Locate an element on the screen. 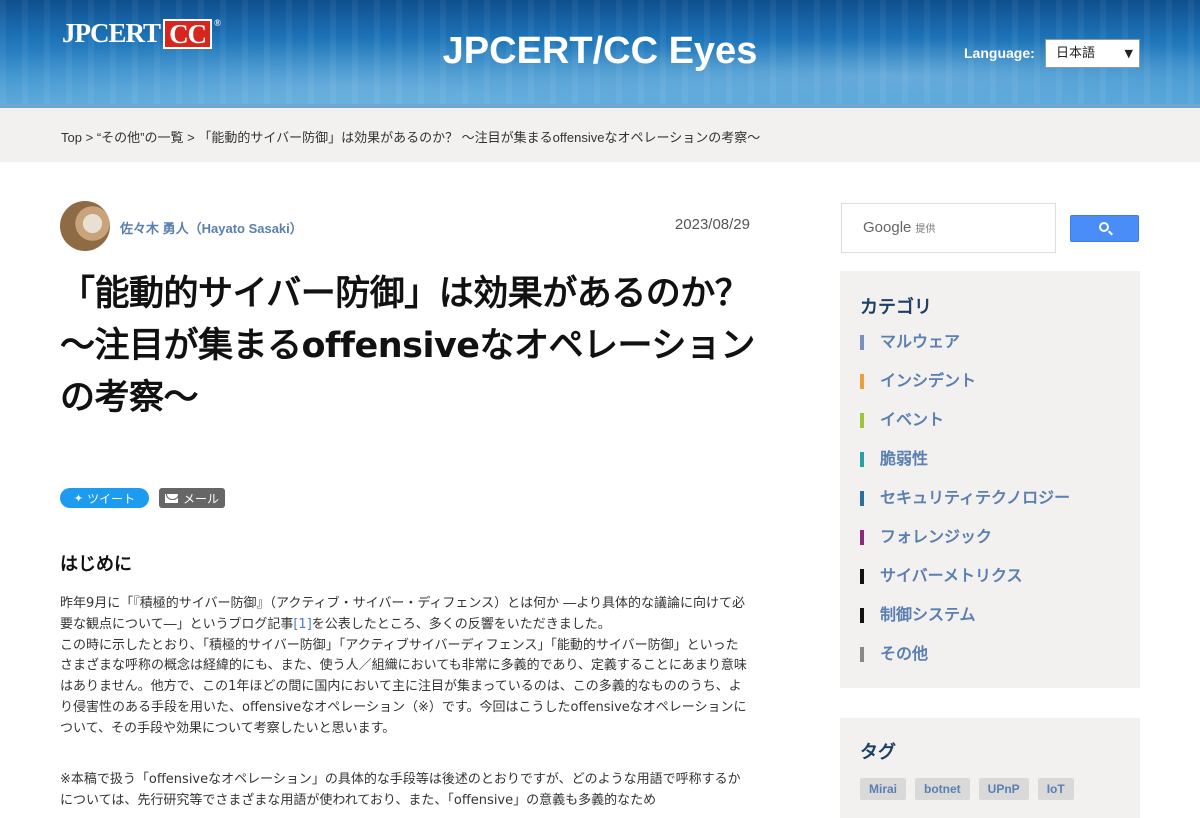  category-item: 制御システム is located at coordinates (965, 619).